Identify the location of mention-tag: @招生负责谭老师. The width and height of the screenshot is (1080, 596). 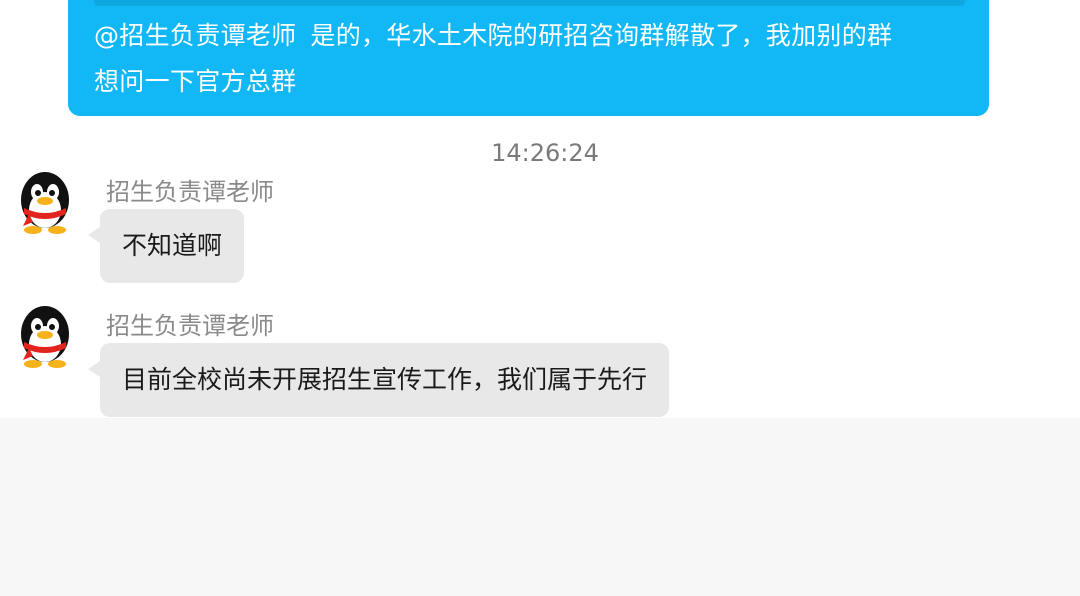
(195, 35).